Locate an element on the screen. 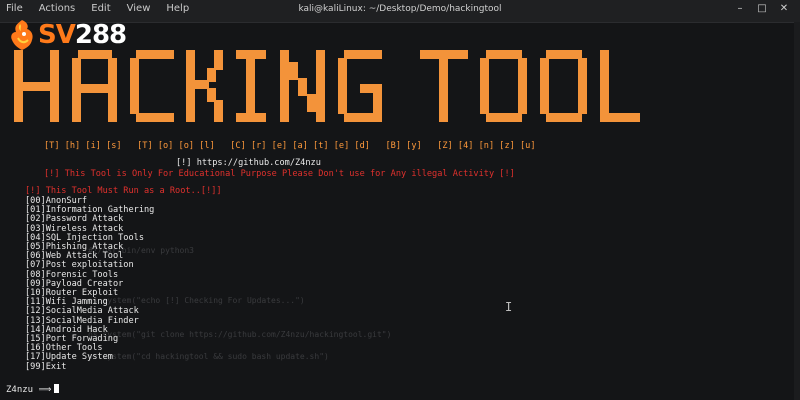 This screenshot has height=400, width=800. banner-title-art is located at coordinates (327, 86).